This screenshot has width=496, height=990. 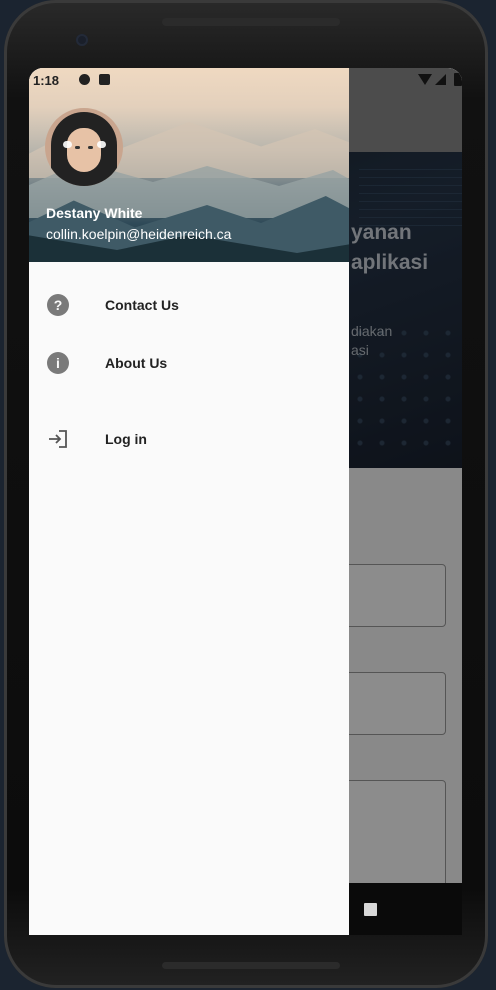 What do you see at coordinates (245, 80) in the screenshot?
I see `status-bar: 1:18` at bounding box center [245, 80].